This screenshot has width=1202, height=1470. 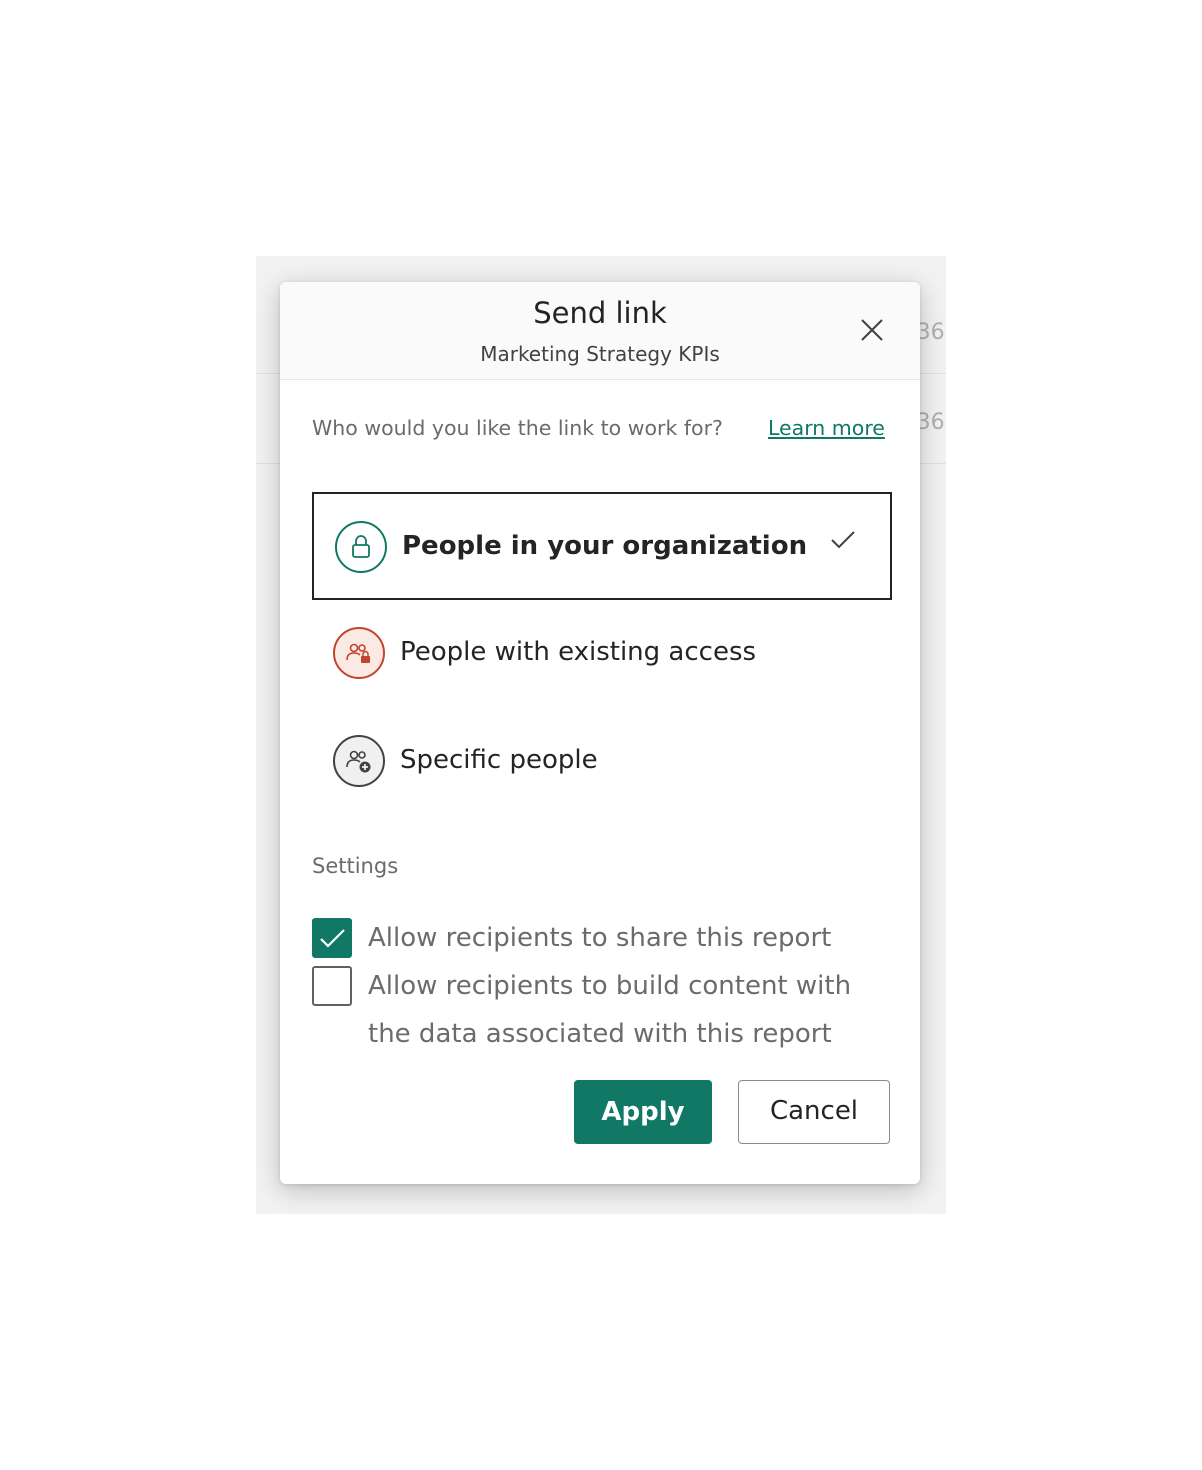 I want to click on allow-share-label: Allow recipients to share this report, so click(x=600, y=938).